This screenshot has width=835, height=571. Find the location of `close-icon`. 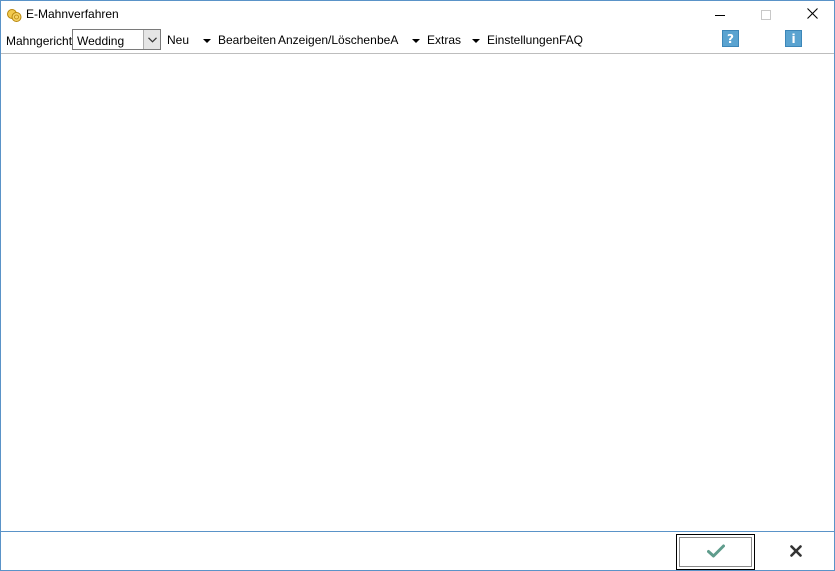

close-icon is located at coordinates (812, 15).